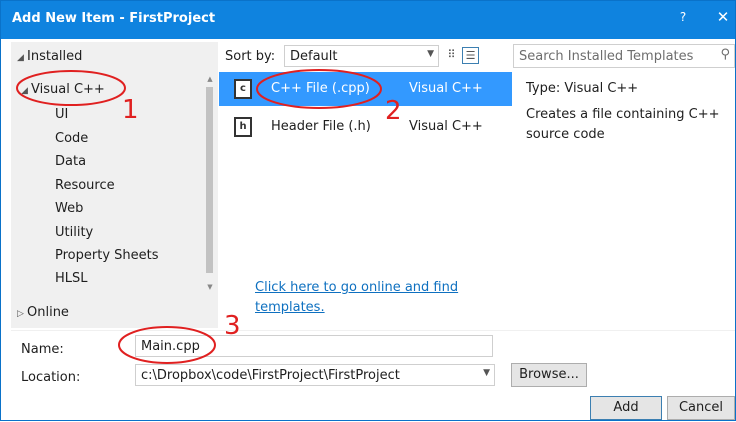  I want to click on tree-item-label: Installed, so click(55, 56).